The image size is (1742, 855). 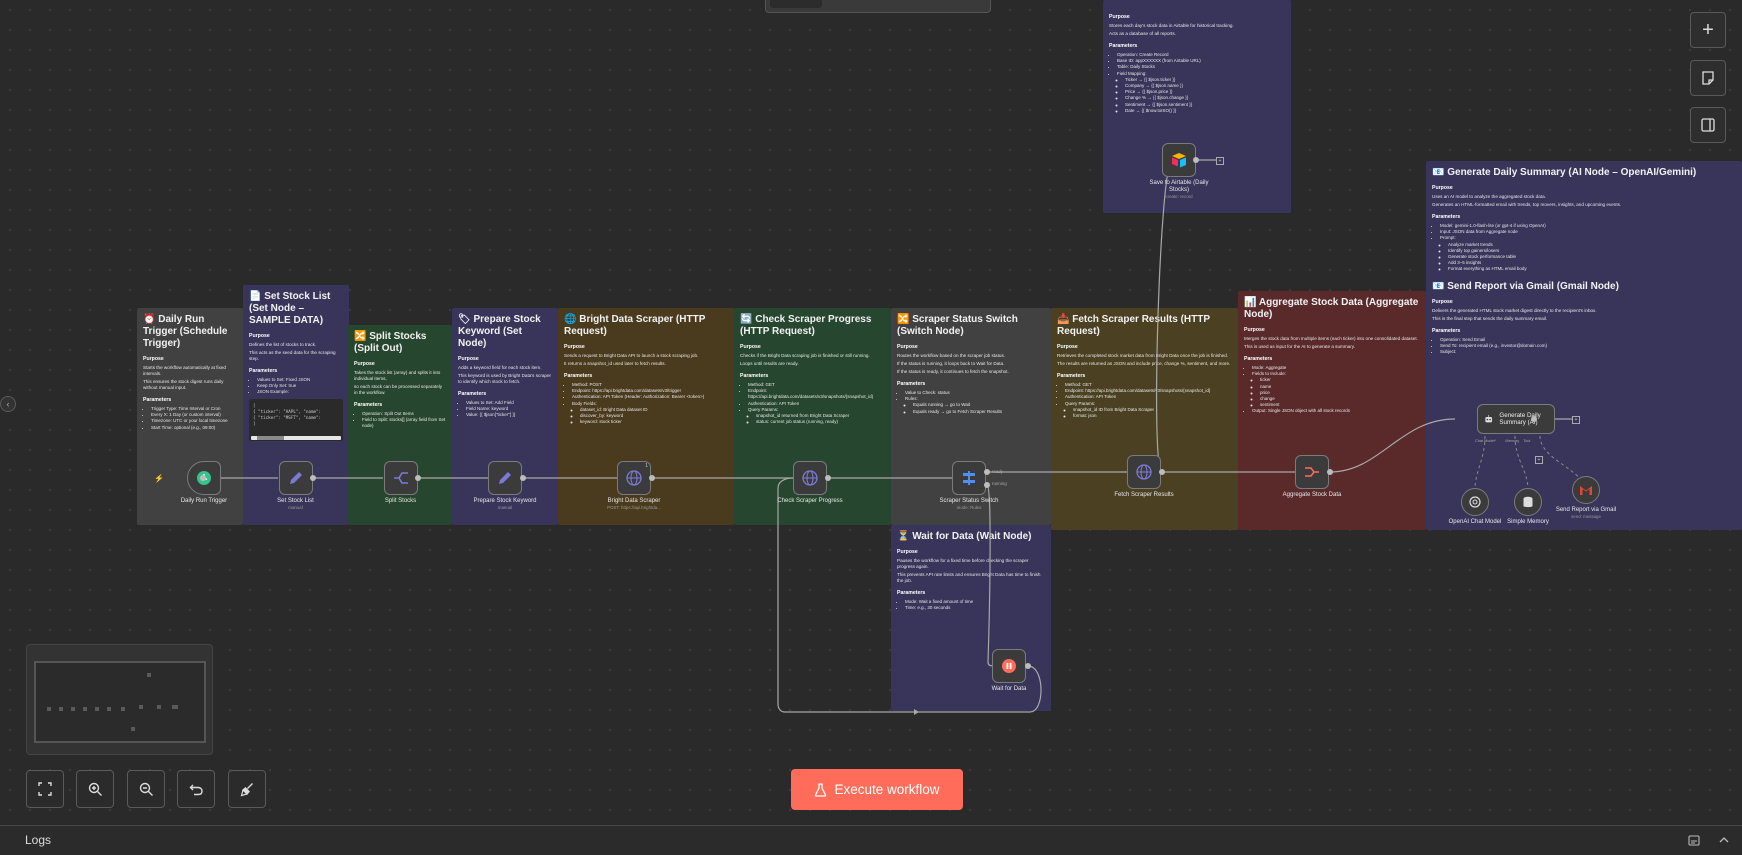 What do you see at coordinates (1539, 460) in the screenshot?
I see `add-tool-plus-icon: +` at bounding box center [1539, 460].